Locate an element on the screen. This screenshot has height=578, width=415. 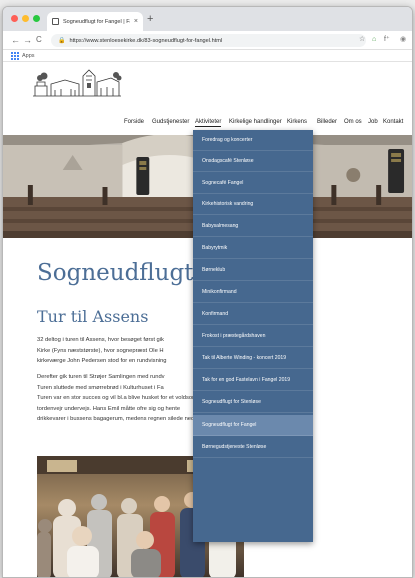
tab-strip: Sogneudflugt for Fangel | Fang... × + is located at coordinates (207, 19).